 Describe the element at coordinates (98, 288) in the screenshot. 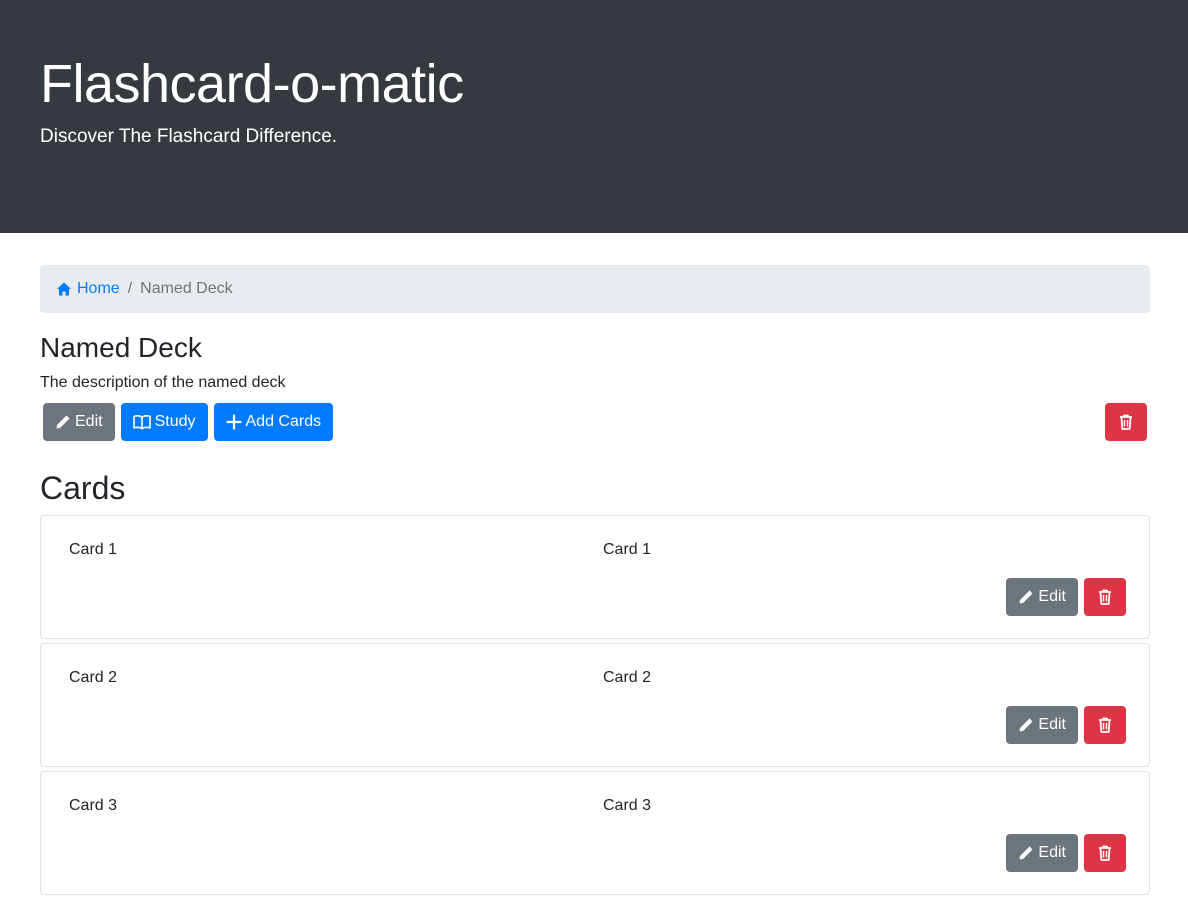

I see `breadcrumb-home-label: Home` at that location.